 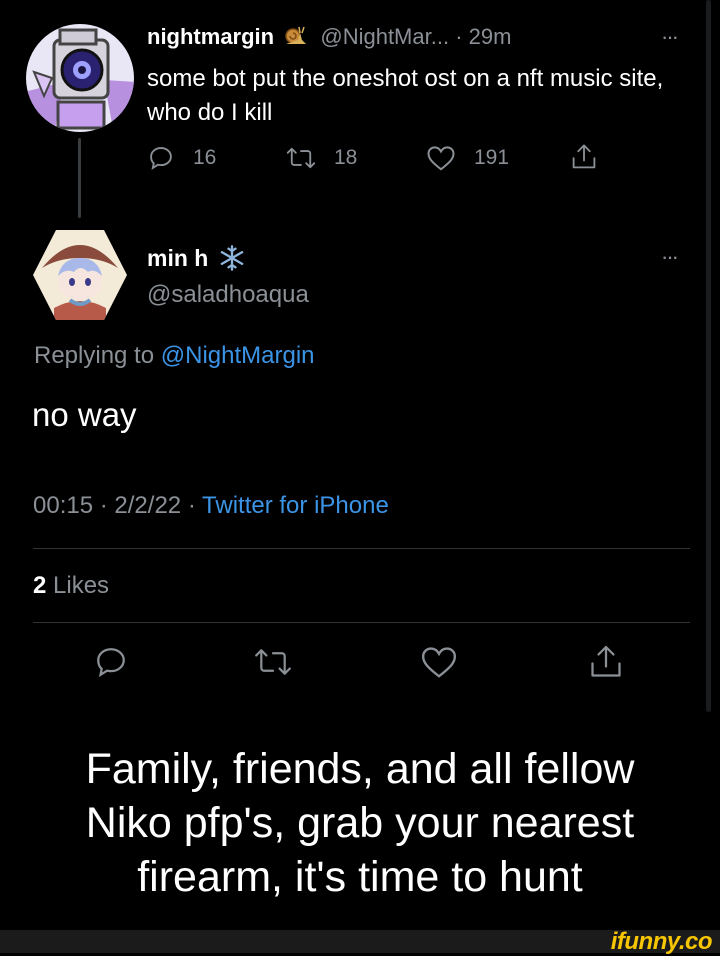 What do you see at coordinates (81, 585) in the screenshot?
I see `likes-label: Likes` at bounding box center [81, 585].